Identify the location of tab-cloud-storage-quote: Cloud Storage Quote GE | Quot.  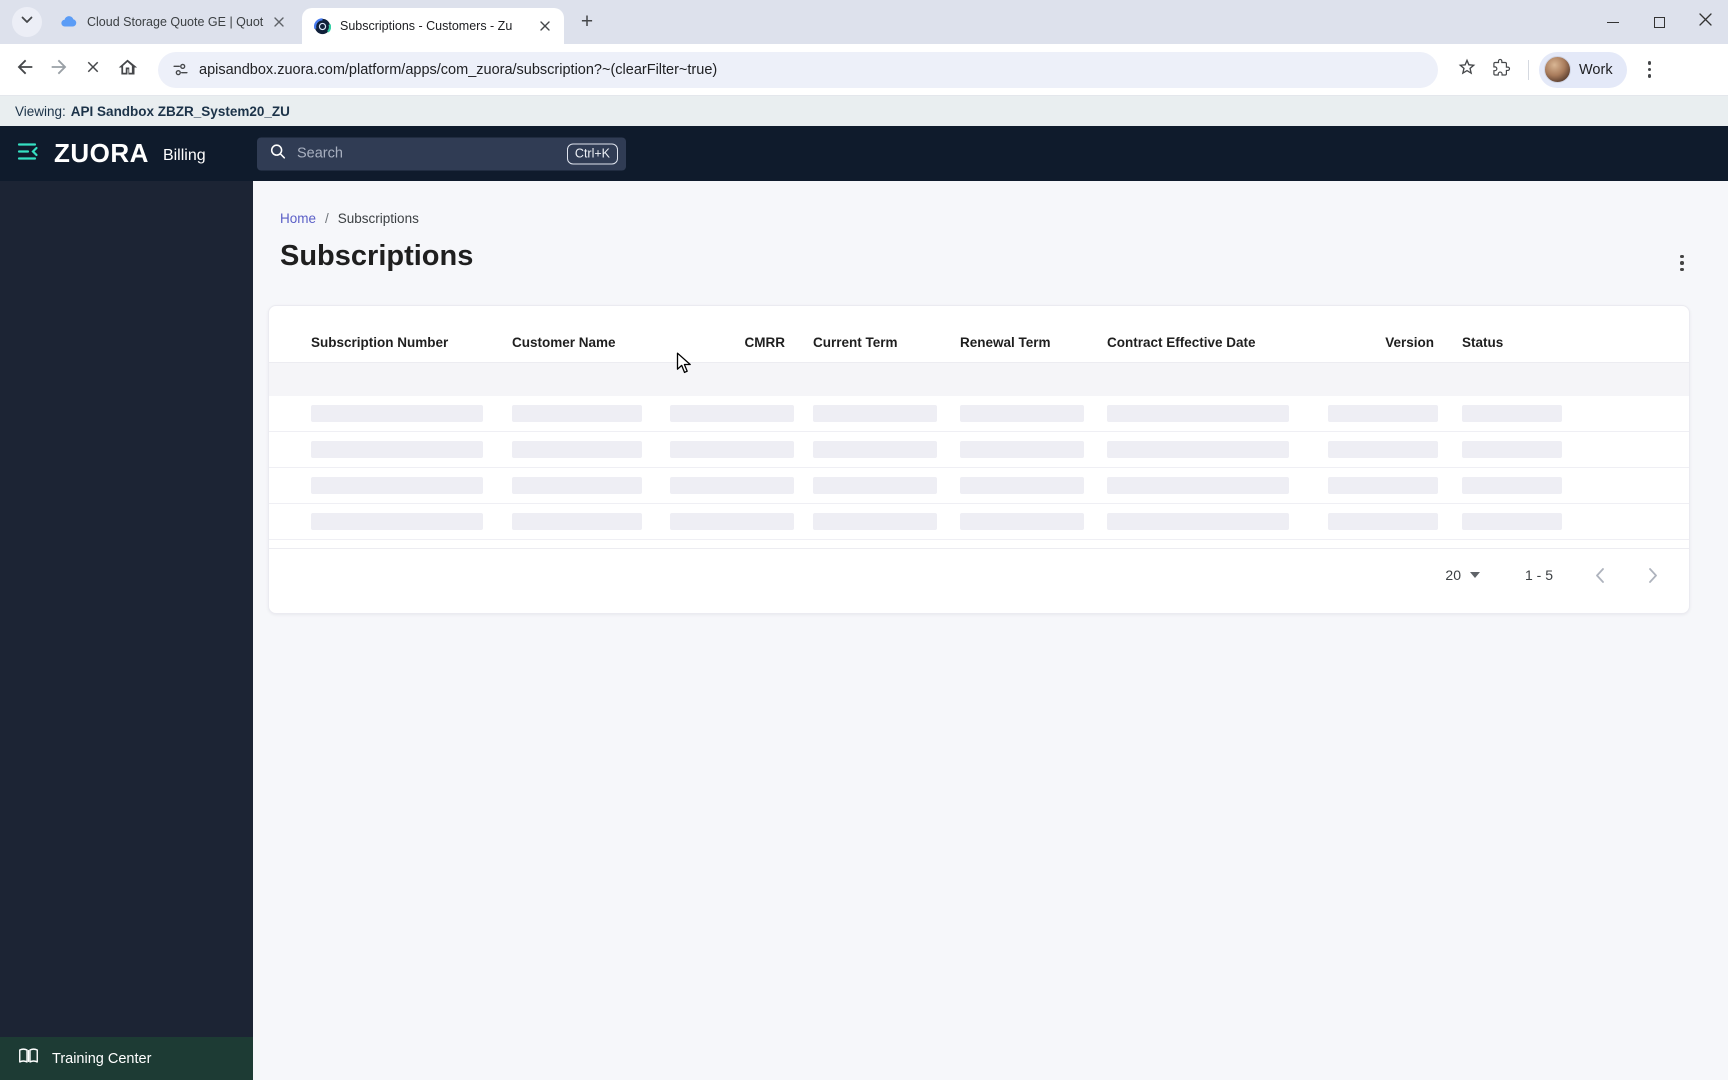
(173, 22).